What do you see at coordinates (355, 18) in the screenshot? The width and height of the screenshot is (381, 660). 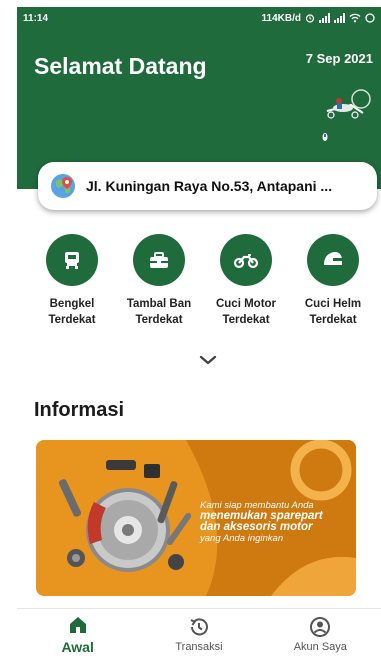 I see `wifi-icon` at bounding box center [355, 18].